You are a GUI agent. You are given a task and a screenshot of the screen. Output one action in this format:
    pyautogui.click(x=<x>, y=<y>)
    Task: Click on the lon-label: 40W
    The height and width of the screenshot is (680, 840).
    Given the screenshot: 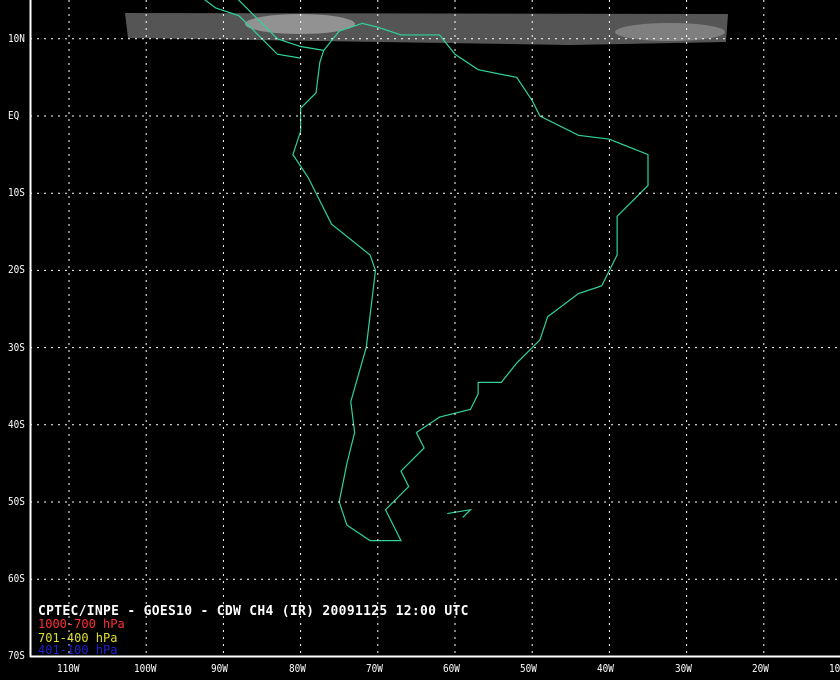 What is the action you would take?
    pyautogui.click(x=606, y=668)
    